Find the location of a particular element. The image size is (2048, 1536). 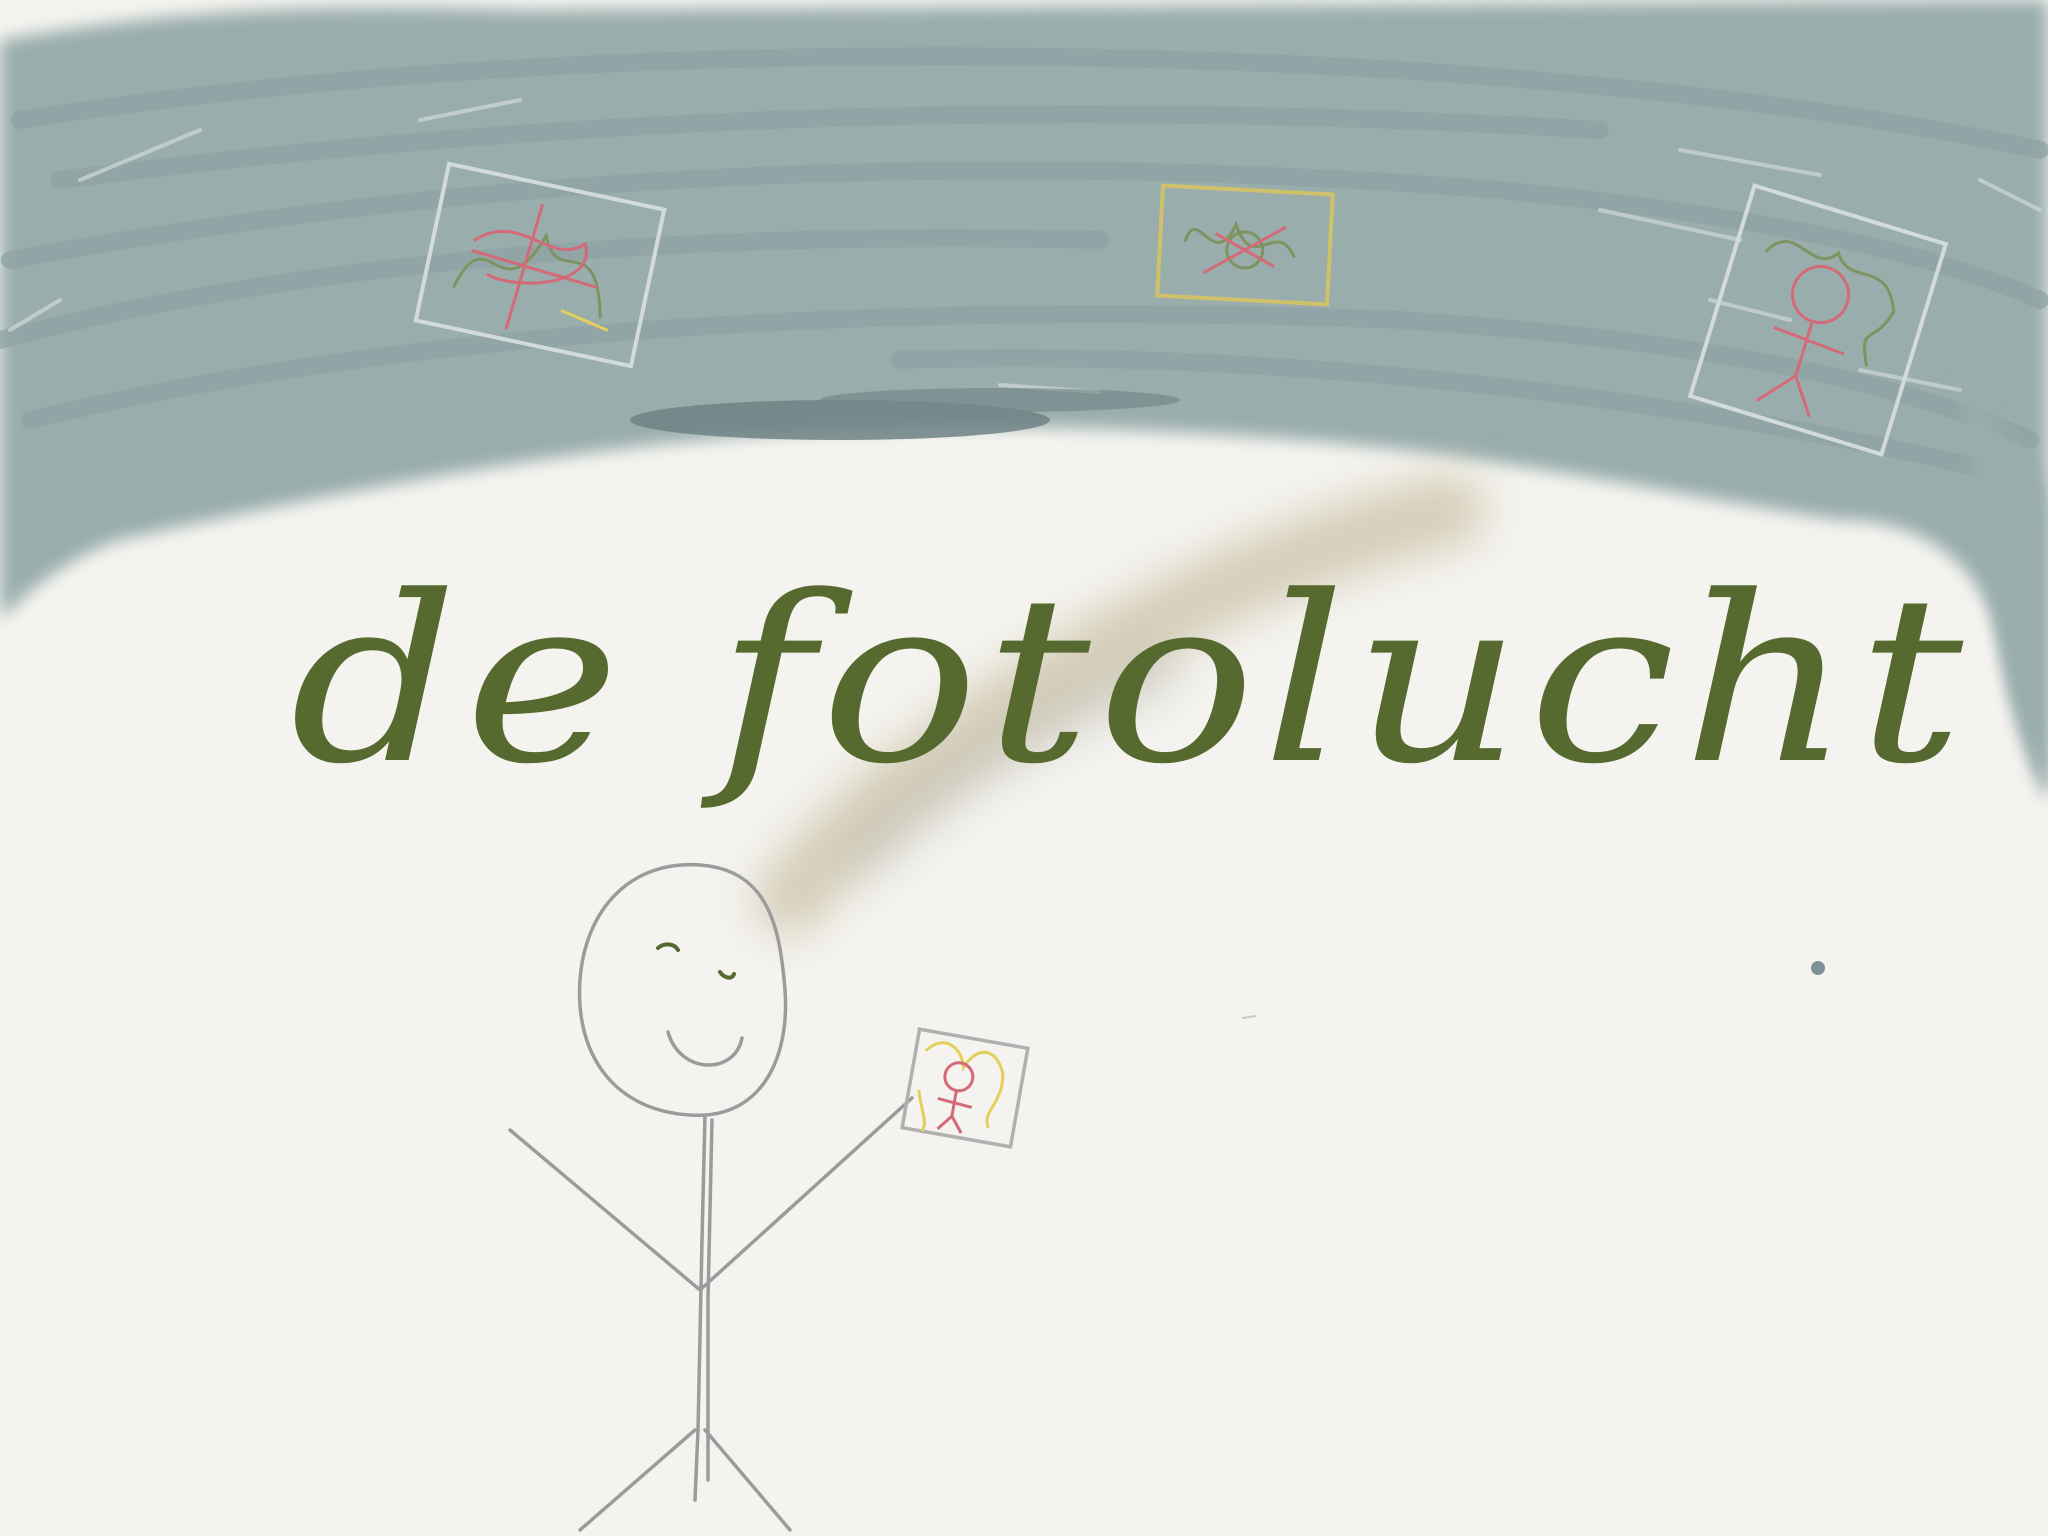

smile is located at coordinates (705, 1048).